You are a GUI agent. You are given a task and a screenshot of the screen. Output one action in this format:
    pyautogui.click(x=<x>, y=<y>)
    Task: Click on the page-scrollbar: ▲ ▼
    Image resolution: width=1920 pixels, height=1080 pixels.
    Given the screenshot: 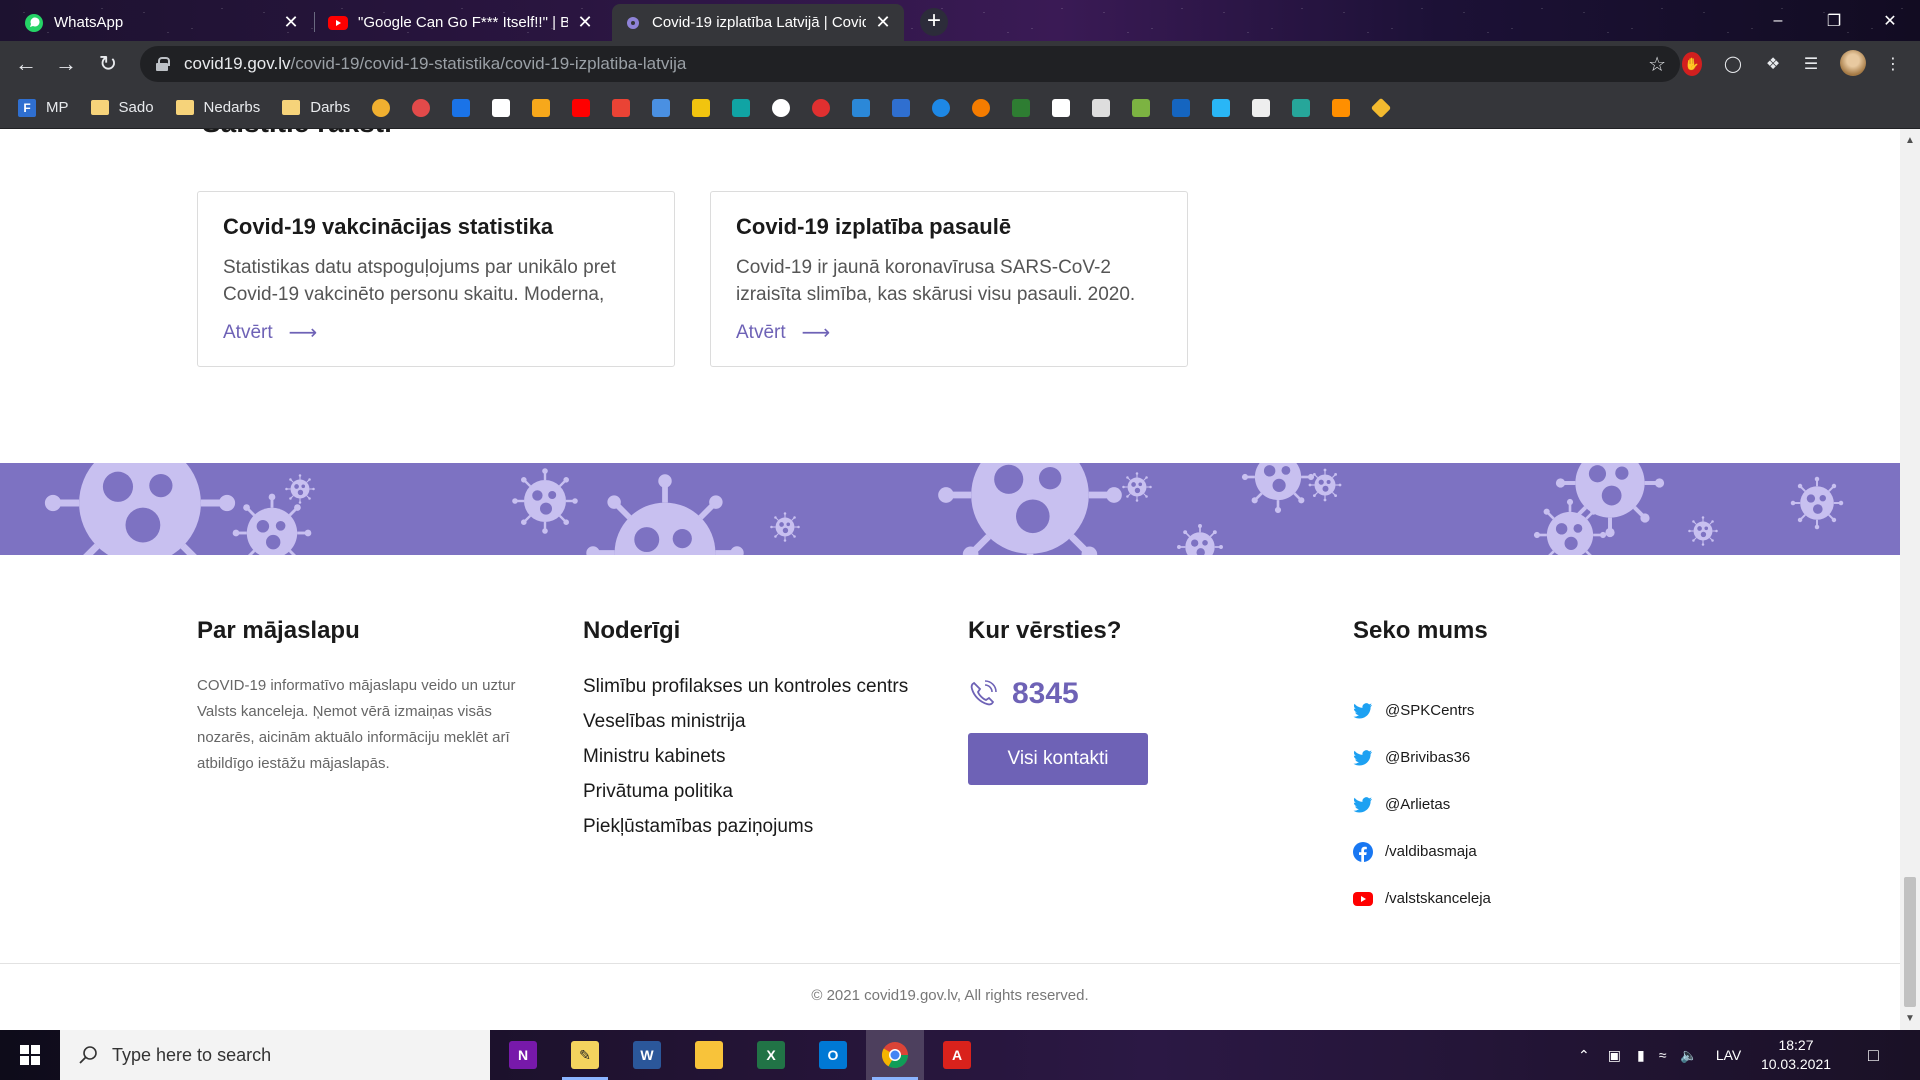 What is the action you would take?
    pyautogui.click(x=1910, y=579)
    